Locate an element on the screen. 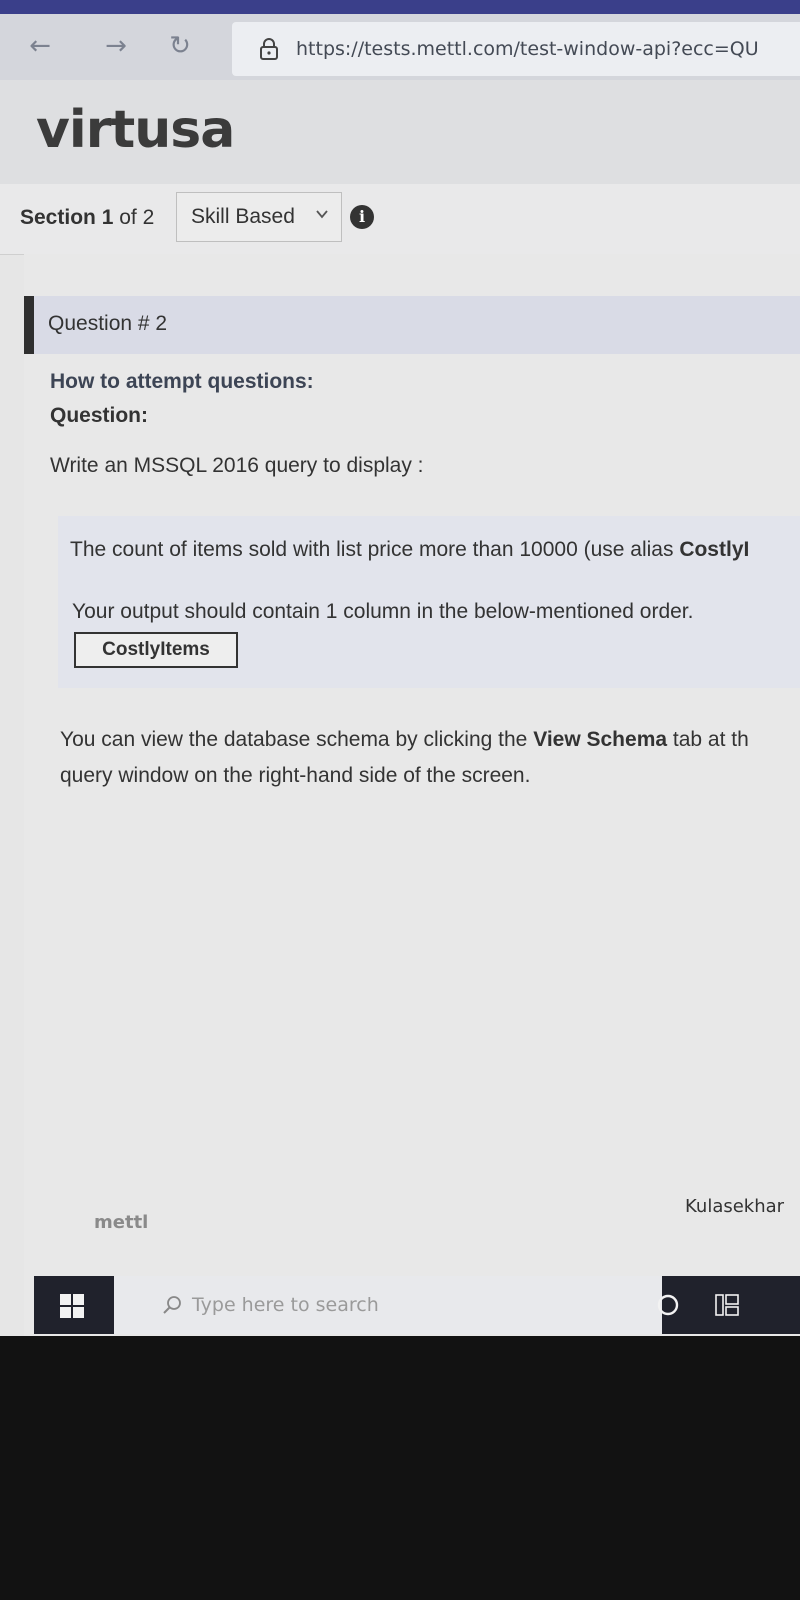 The image size is (800, 1600). section-indicator: Section 1 of 2 is located at coordinates (87, 218).